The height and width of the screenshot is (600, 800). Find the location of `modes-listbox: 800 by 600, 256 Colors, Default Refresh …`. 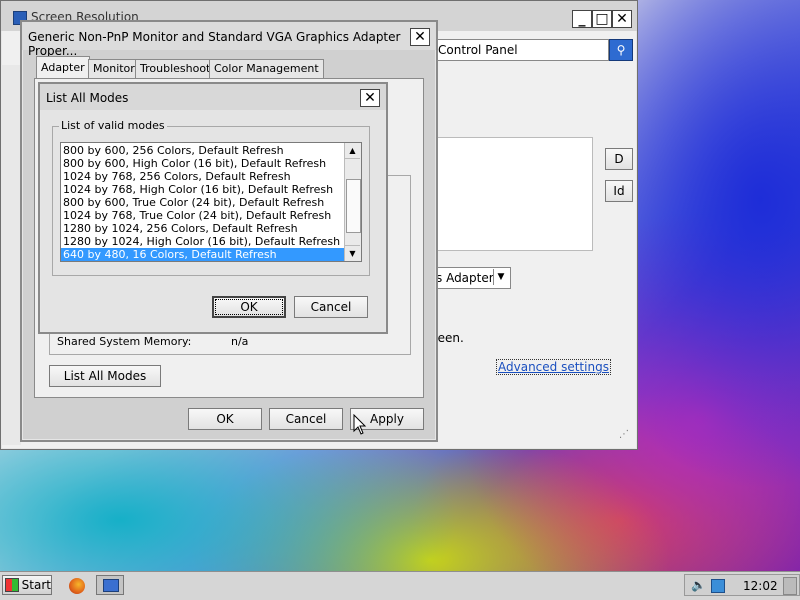

modes-listbox: 800 by 600, 256 Colors, Default Refresh … is located at coordinates (211, 202).